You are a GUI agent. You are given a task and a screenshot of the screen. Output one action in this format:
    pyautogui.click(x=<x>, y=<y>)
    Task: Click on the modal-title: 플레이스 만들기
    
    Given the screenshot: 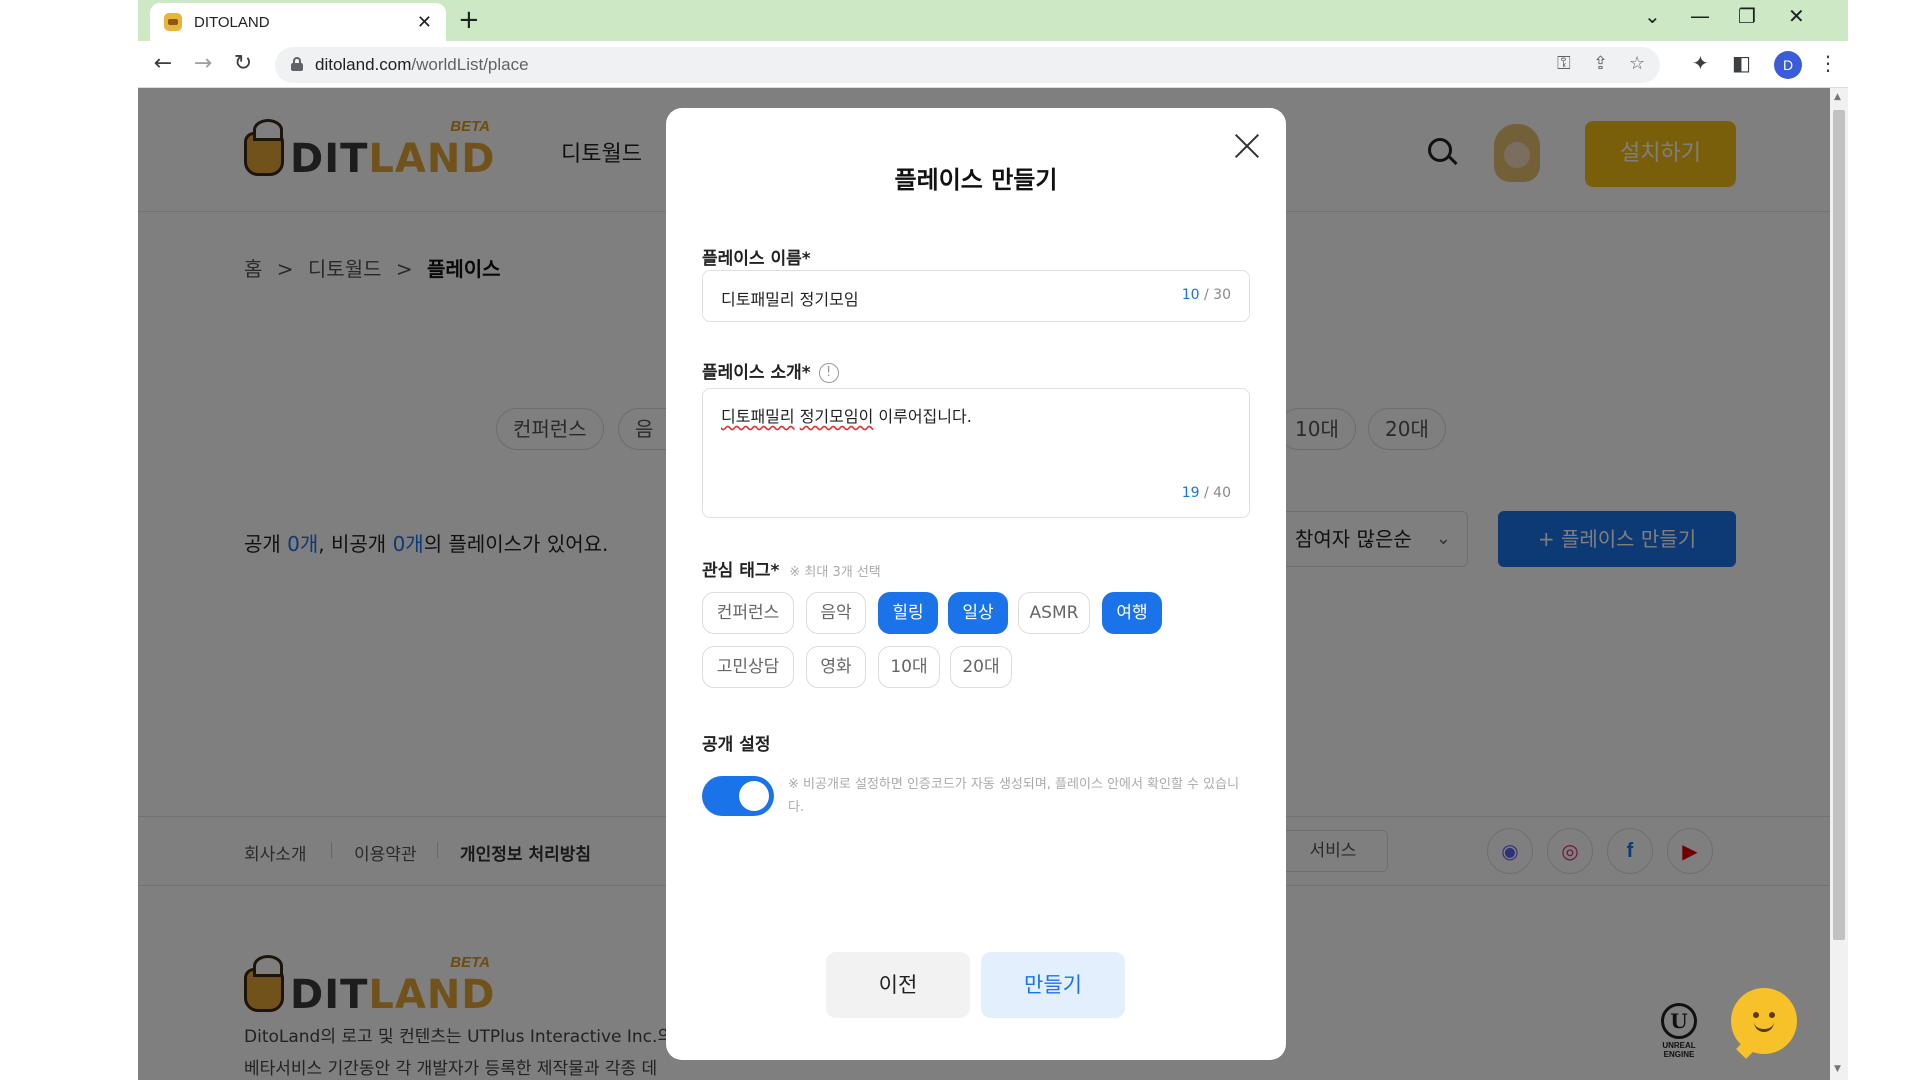 What is the action you would take?
    pyautogui.click(x=976, y=180)
    